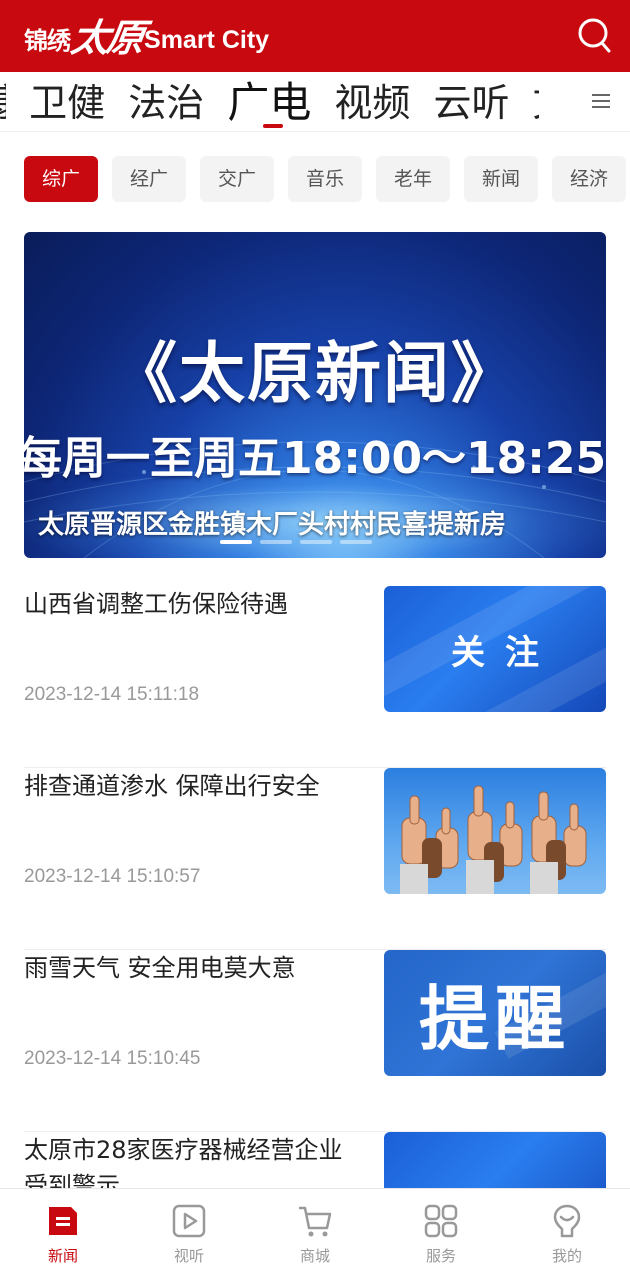 This screenshot has width=630, height=1280. Describe the element at coordinates (237, 179) in the screenshot. I see `subtab-jiaoguang: 交广` at that location.